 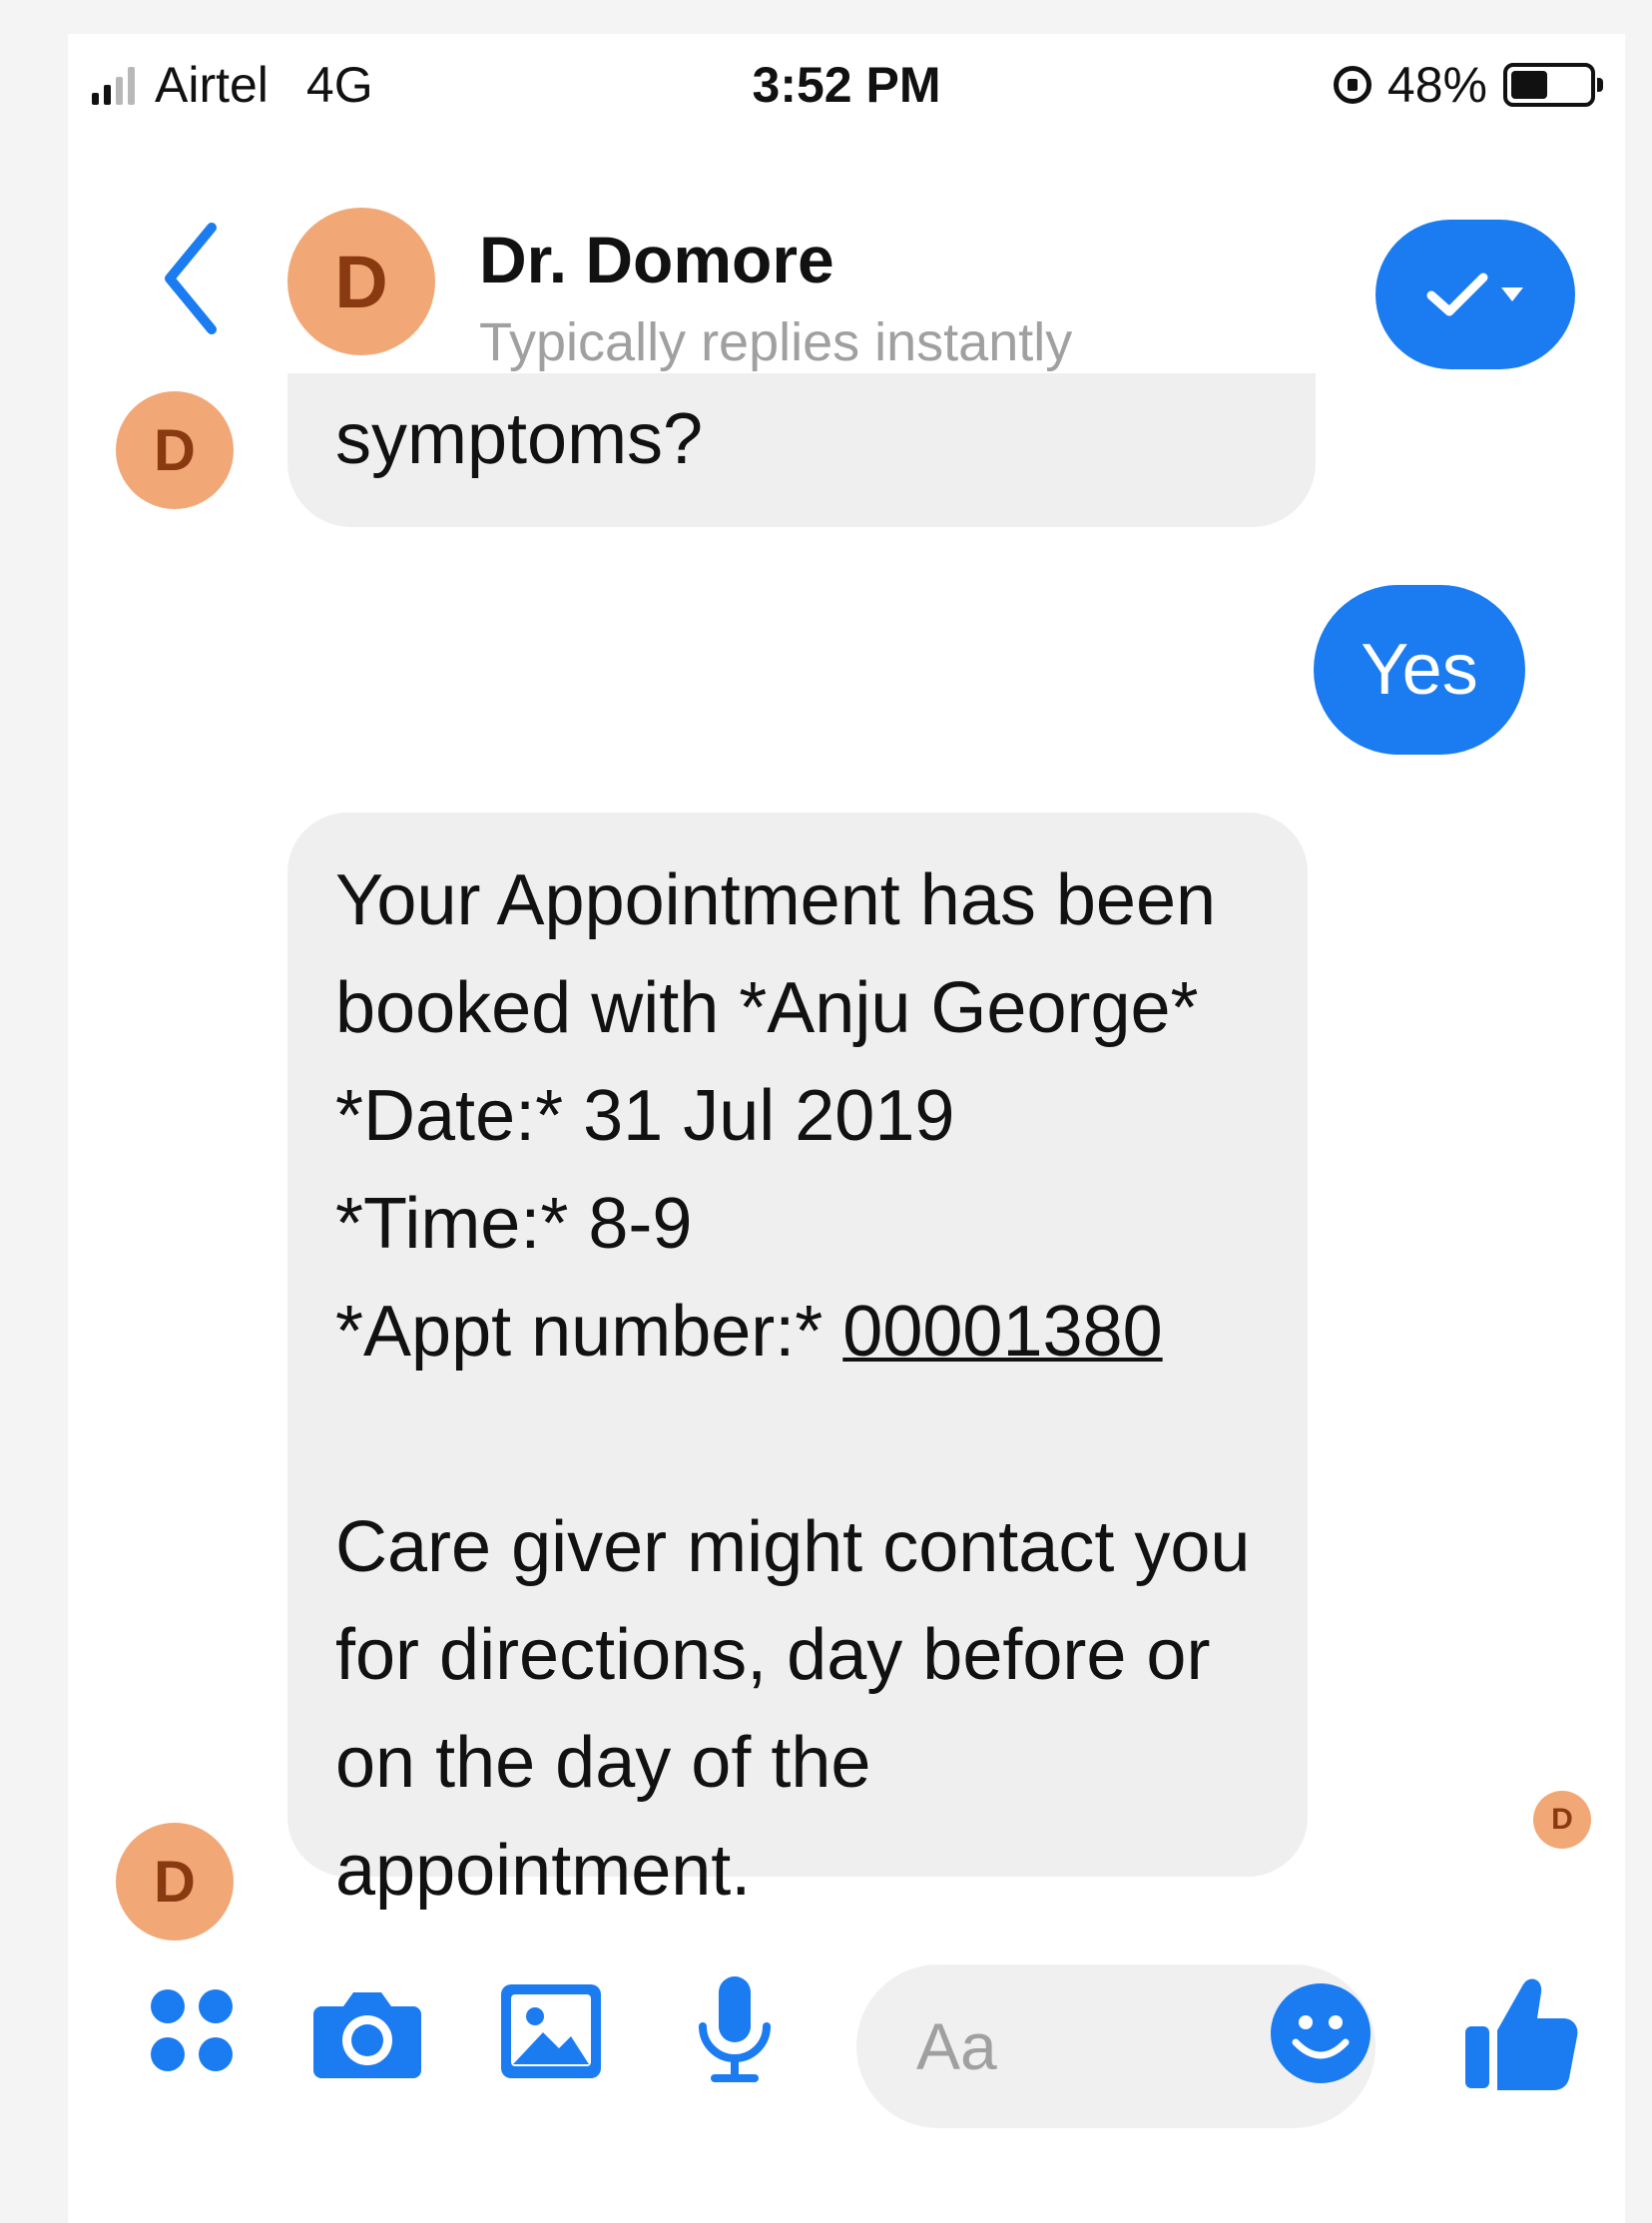 What do you see at coordinates (1457, 294) in the screenshot?
I see `checkmark-icon` at bounding box center [1457, 294].